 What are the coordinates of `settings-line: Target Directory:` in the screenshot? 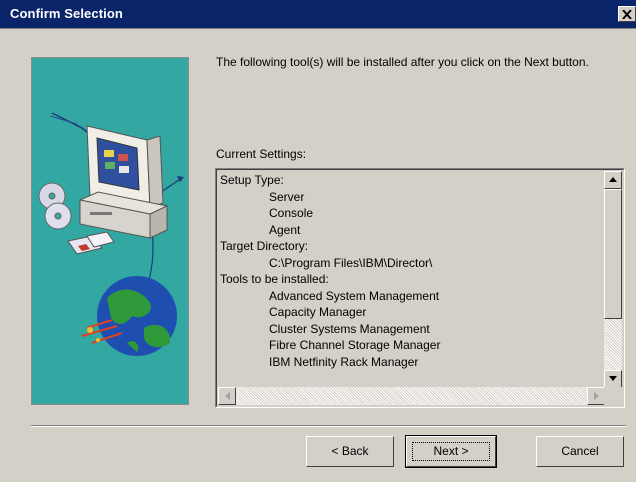 It's located at (264, 246).